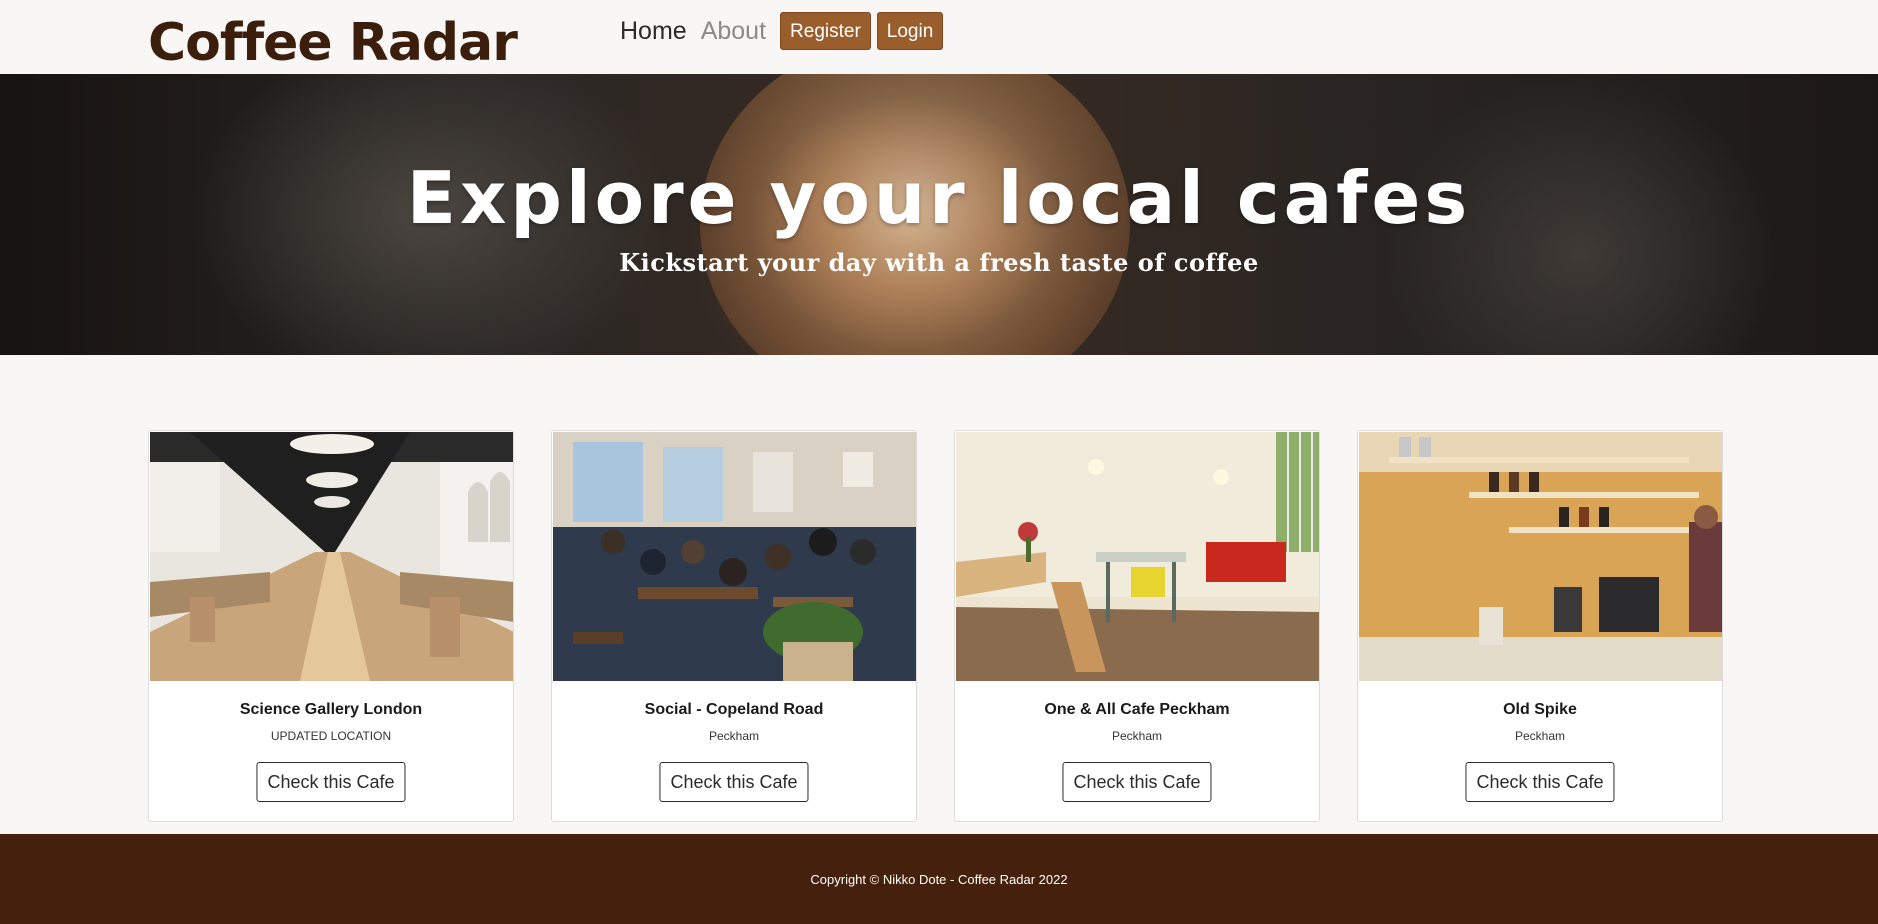  I want to click on cafe-card: Old Spike Peckham Check this Cafe, so click(1540, 626).